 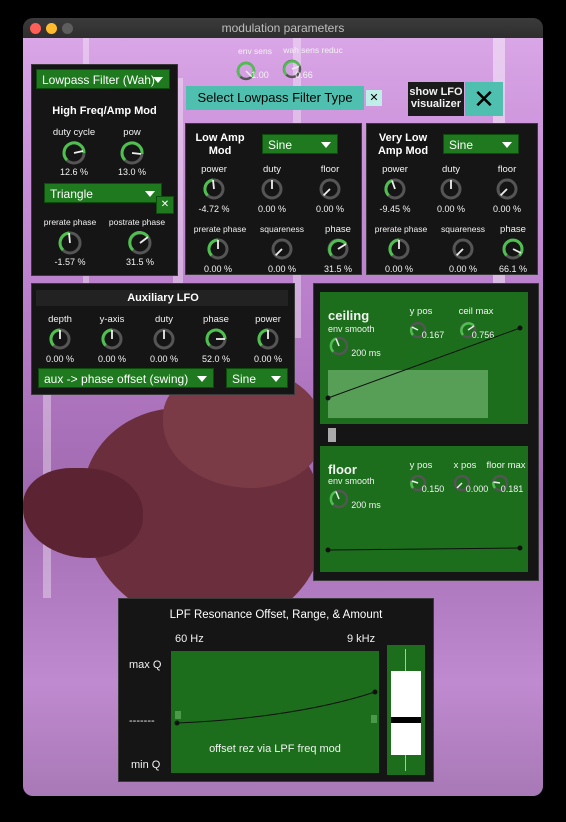 I want to click on min-q-label: min Q, so click(x=146, y=765).